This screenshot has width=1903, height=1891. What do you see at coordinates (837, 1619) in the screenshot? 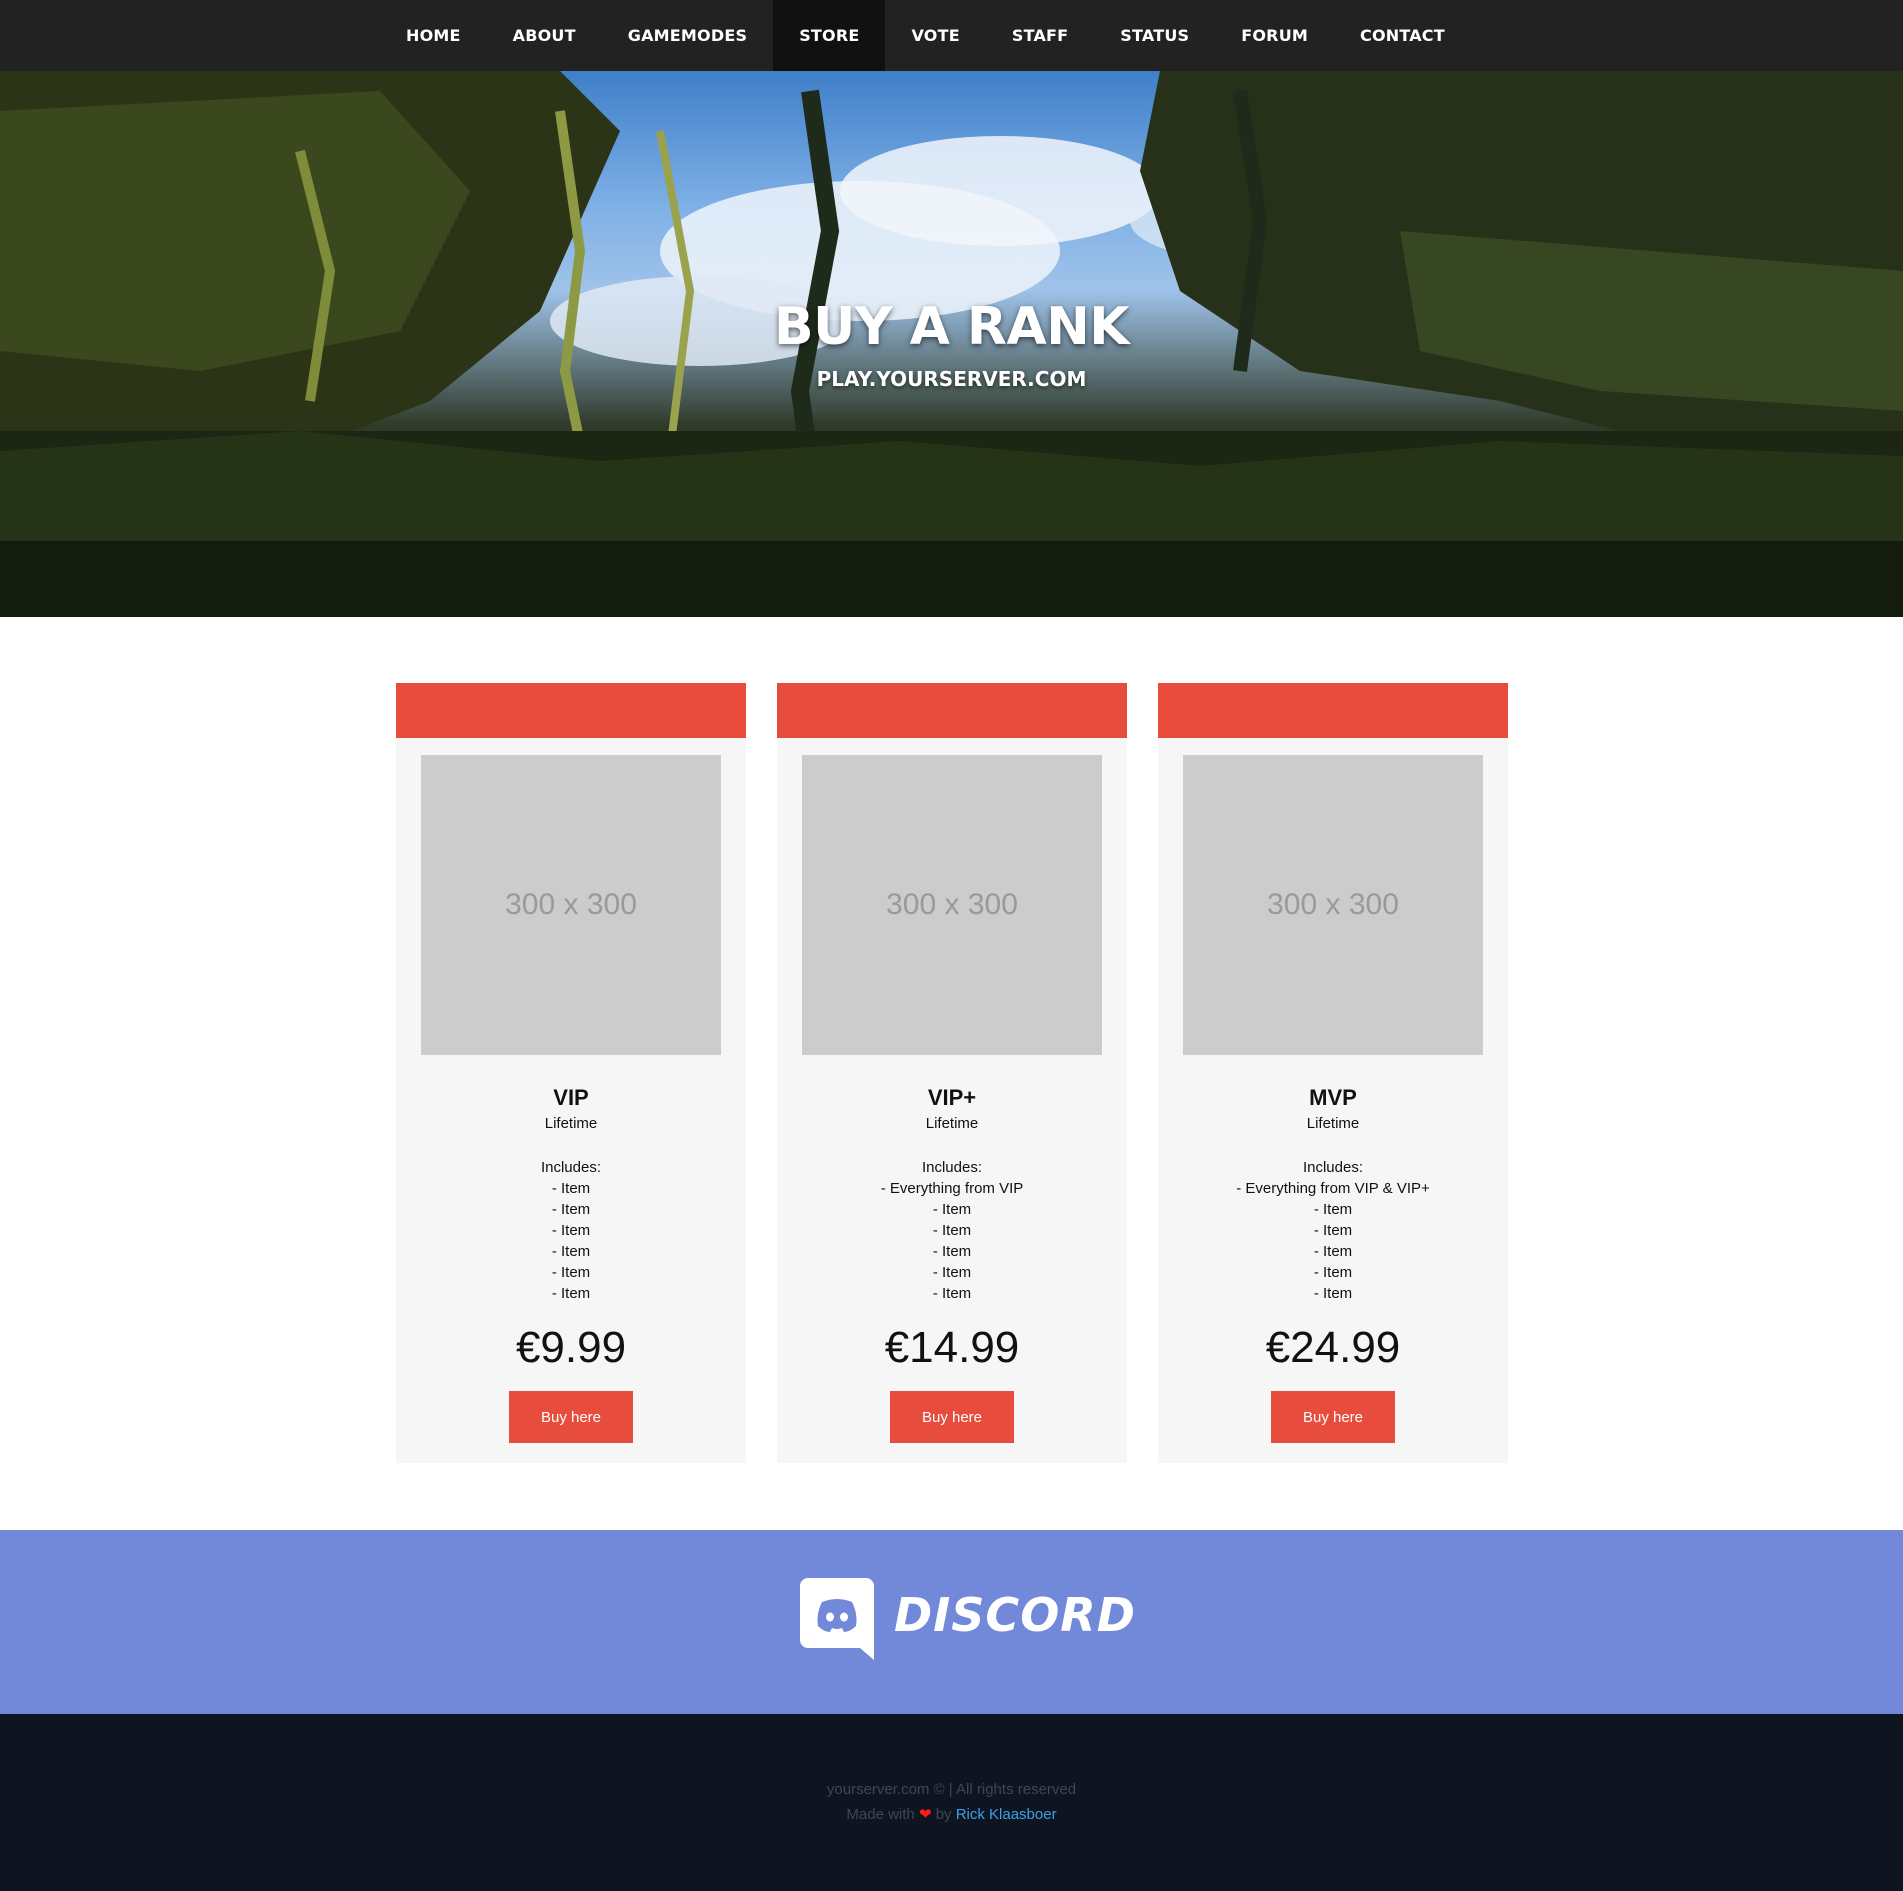
I see `discord-icon` at bounding box center [837, 1619].